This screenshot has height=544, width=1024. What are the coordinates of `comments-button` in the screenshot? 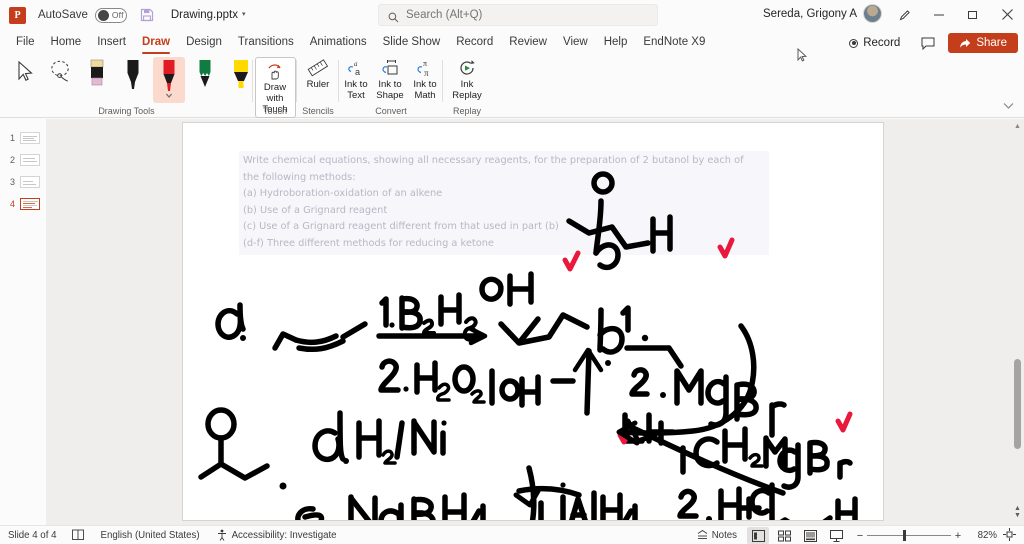 It's located at (928, 43).